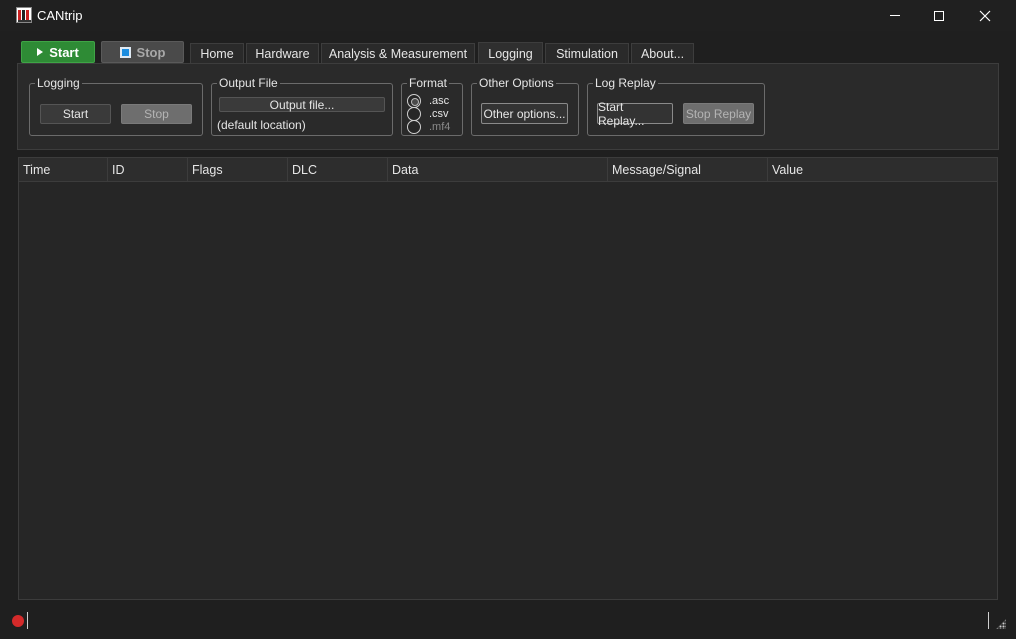 This screenshot has width=1016, height=639. Describe the element at coordinates (58, 83) in the screenshot. I see `logging-group-title: Logging` at that location.